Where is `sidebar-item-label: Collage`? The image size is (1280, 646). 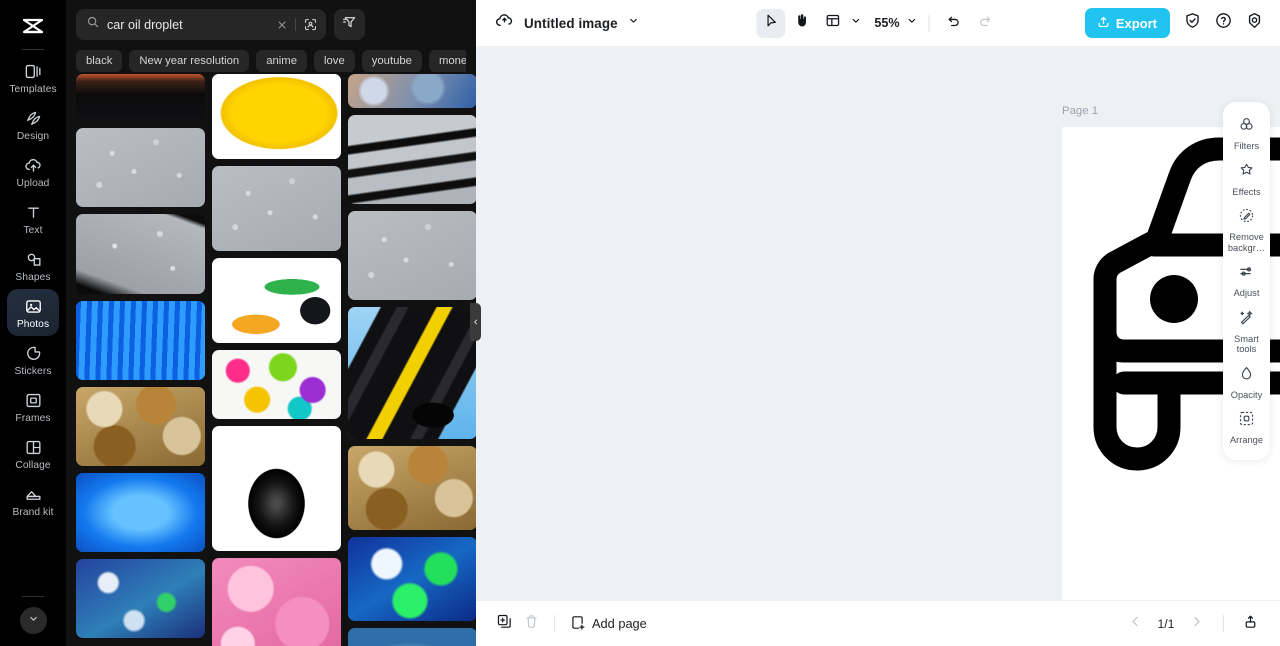
sidebar-item-label: Collage is located at coordinates (33, 465).